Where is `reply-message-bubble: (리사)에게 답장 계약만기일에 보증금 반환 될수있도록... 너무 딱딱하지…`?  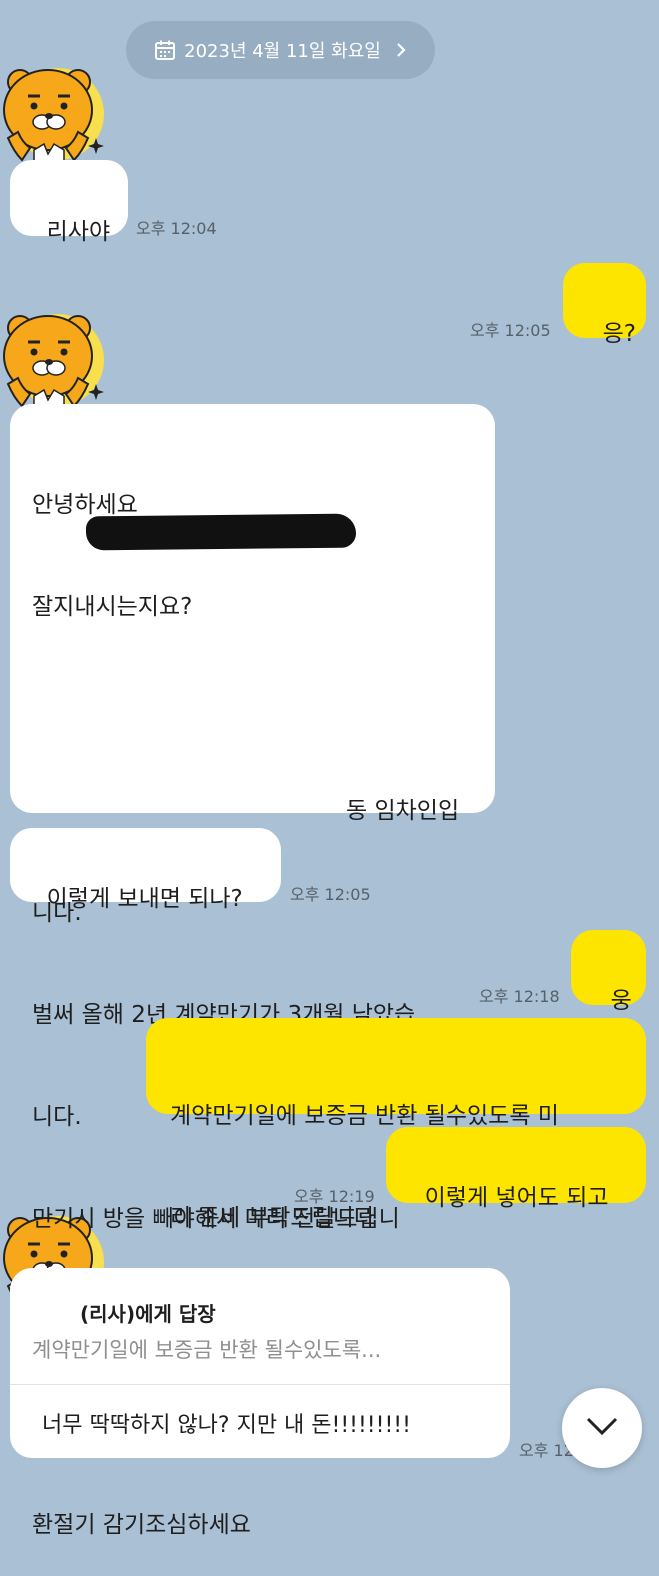 reply-message-bubble: (리사)에게 답장 계약만기일에 보증금 반환 될수있도록... 너무 딱딱하지… is located at coordinates (260, 1363).